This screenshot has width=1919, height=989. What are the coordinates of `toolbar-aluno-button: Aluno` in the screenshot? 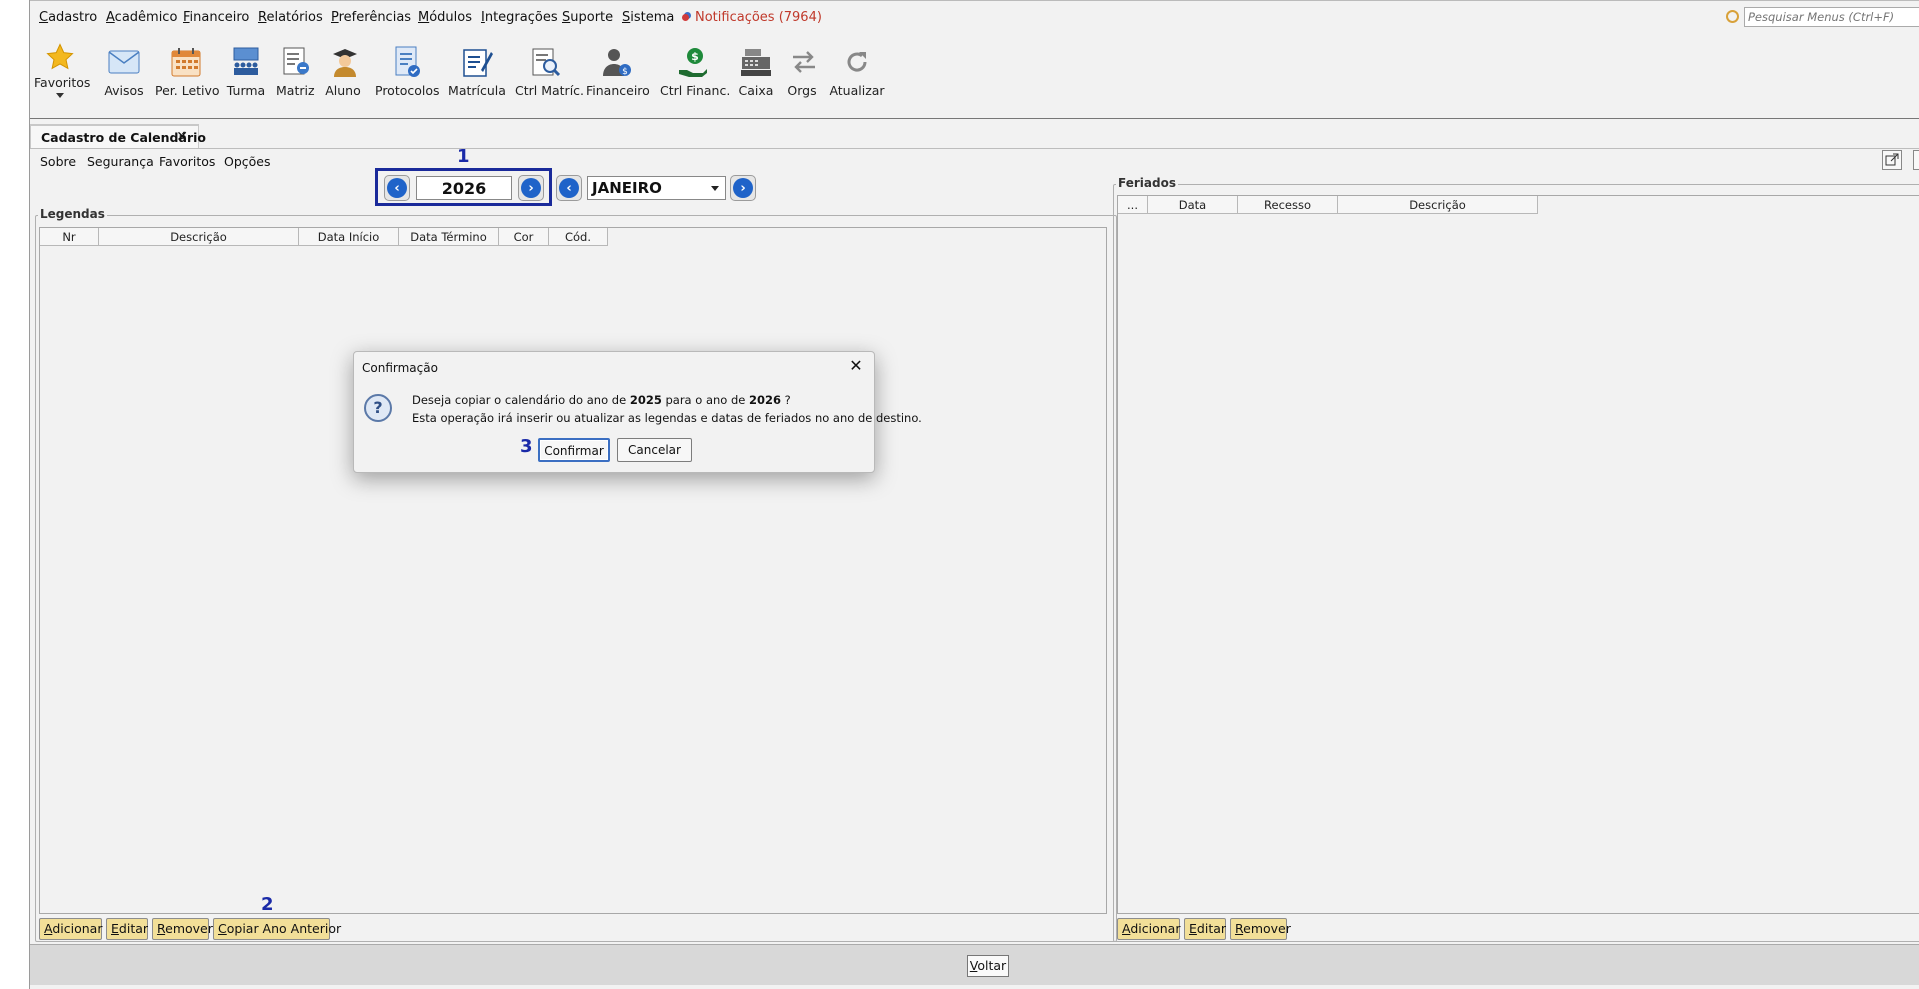 It's located at (343, 70).